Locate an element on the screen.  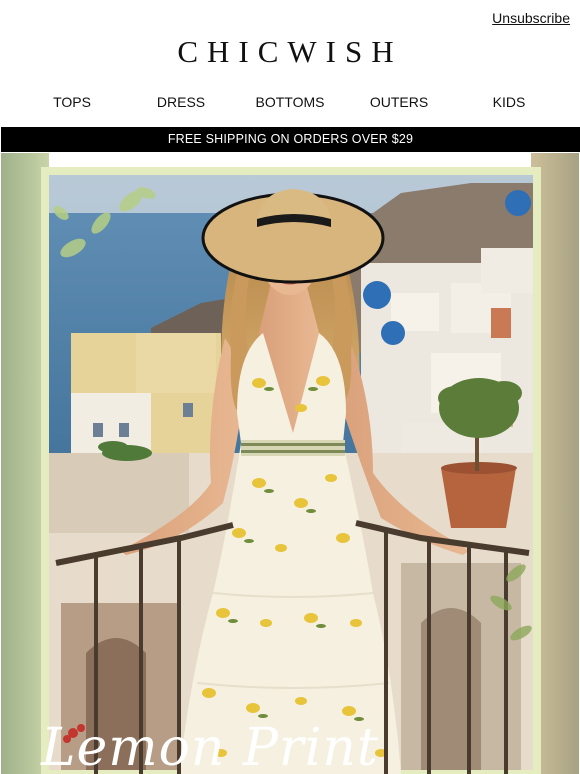
free-shipping-banner: FREE SHIPPING ON ORDERS OVER $29 is located at coordinates (290, 139).